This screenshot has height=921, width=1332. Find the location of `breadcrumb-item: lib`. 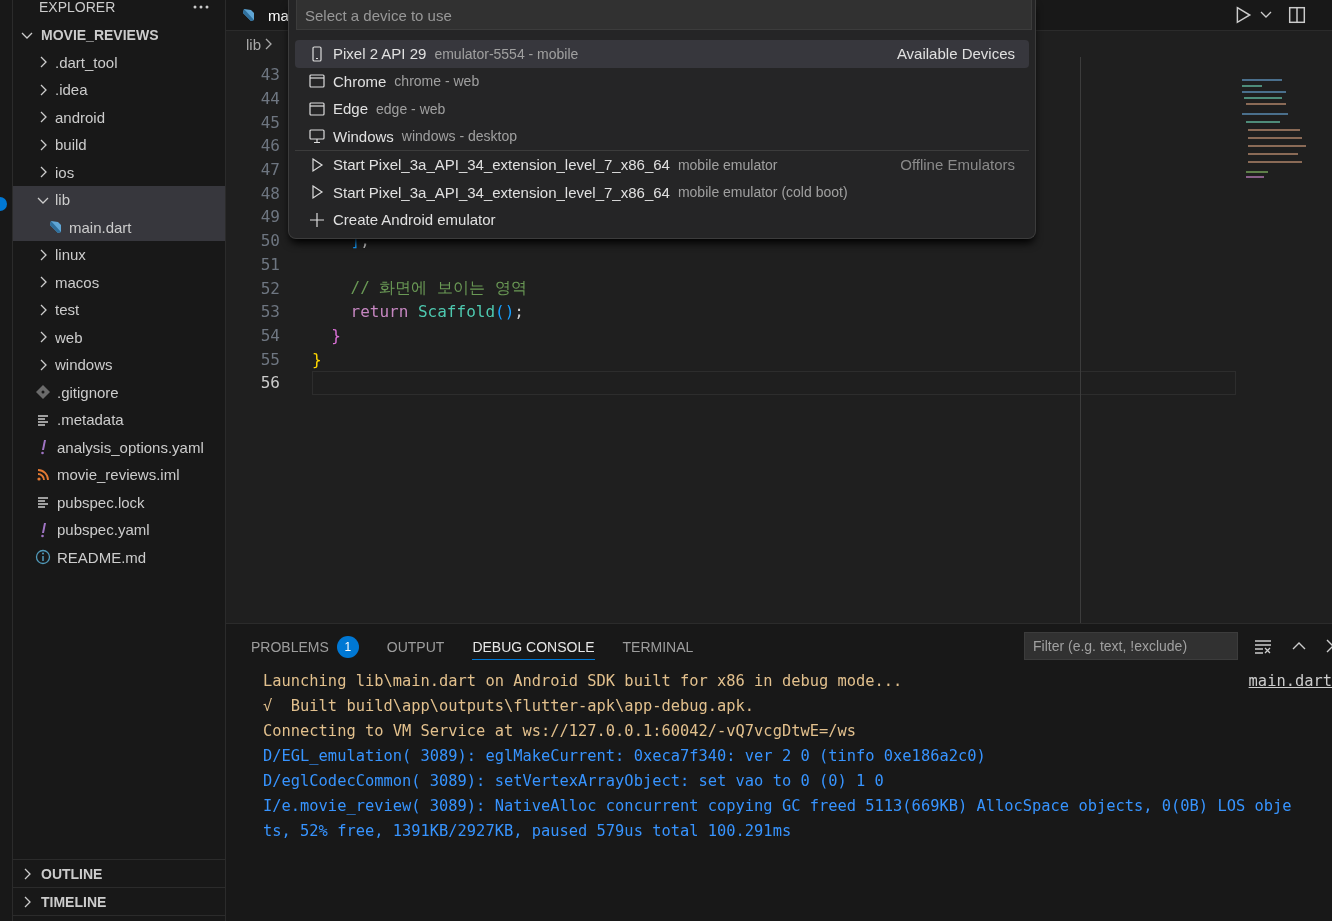

breadcrumb-item: lib is located at coordinates (253, 44).